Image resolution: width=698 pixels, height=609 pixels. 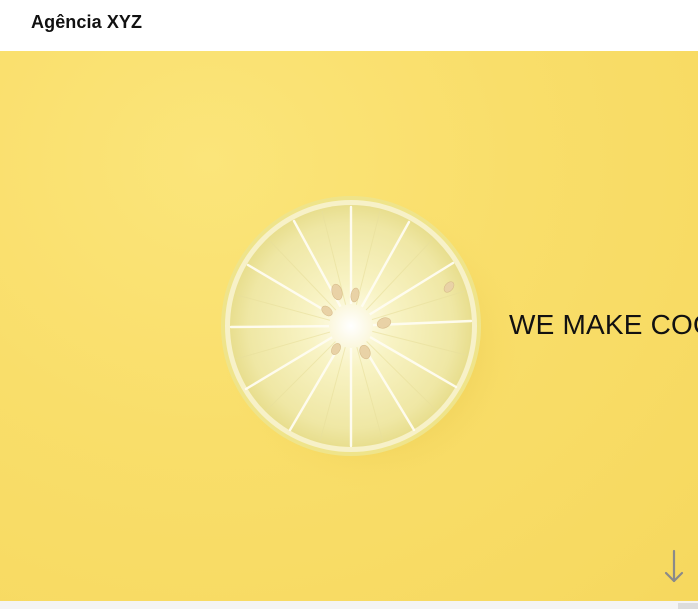 What do you see at coordinates (349, 25) in the screenshot?
I see `navbar: Agência XYZ` at bounding box center [349, 25].